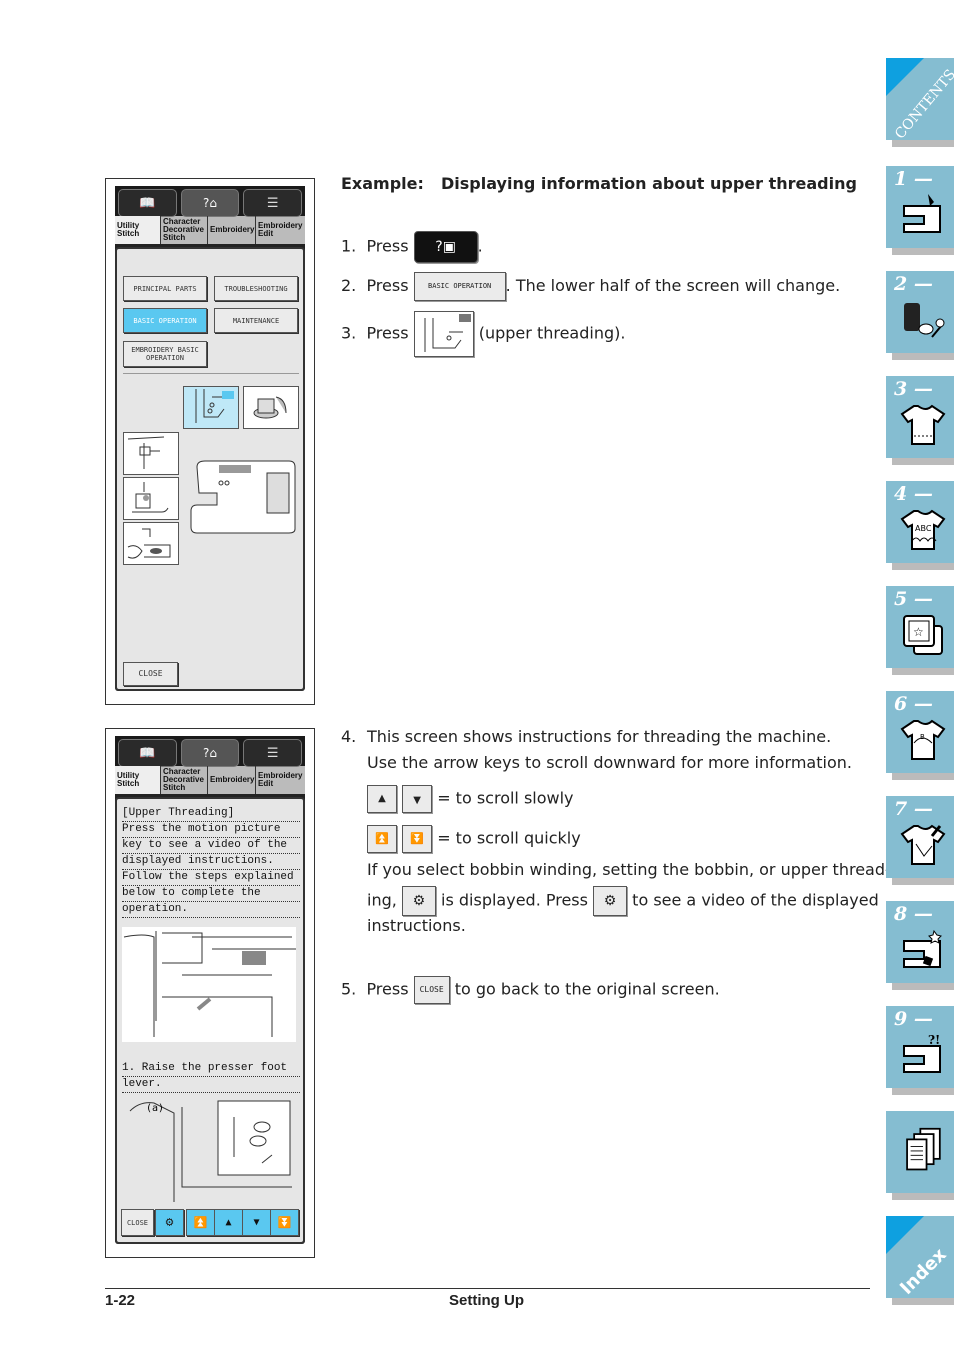  Describe the element at coordinates (913, 179) in the screenshot. I see `chapter-number: 1 —` at that location.